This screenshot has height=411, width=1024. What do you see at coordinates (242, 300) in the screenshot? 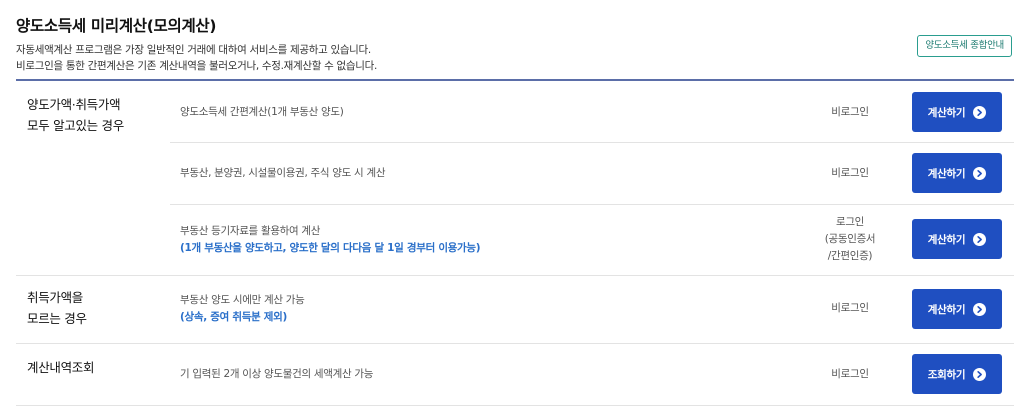
I see `item-text-line: 부동산 양도 시에만 계산 가능` at bounding box center [242, 300].